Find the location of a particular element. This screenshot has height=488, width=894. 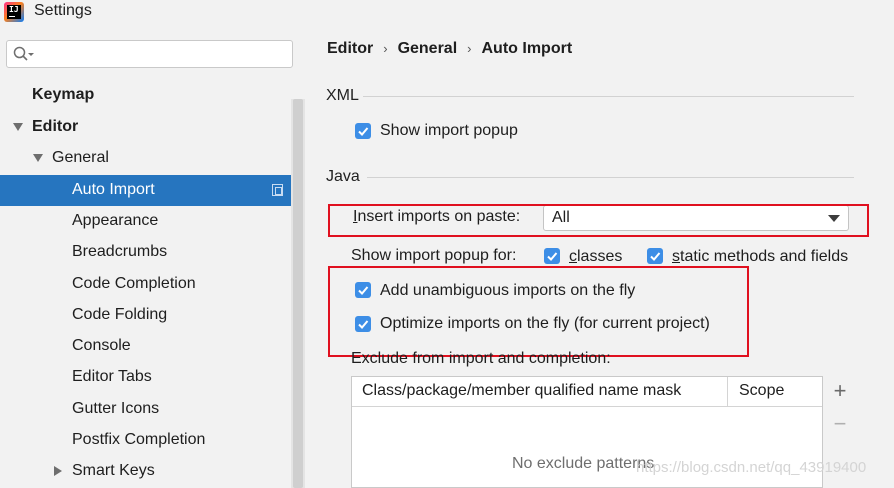

sidebar-item-postfix-completion: Postfix Completion is located at coordinates (145, 440).